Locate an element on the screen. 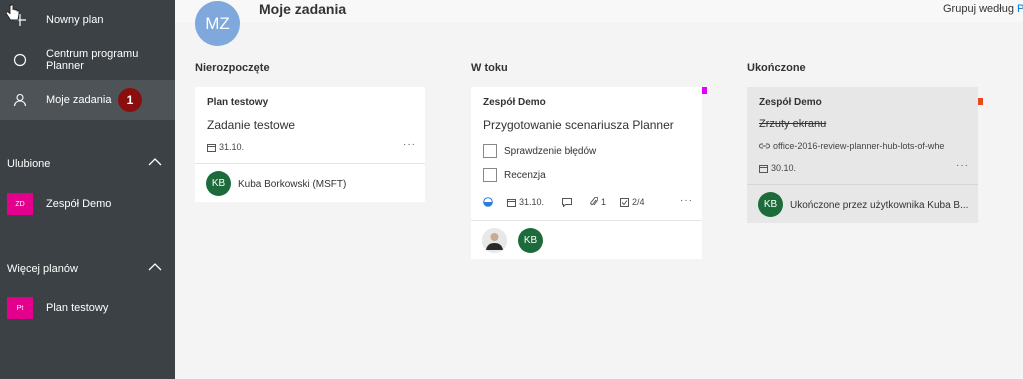  page-title: Moje zadania is located at coordinates (303, 9).